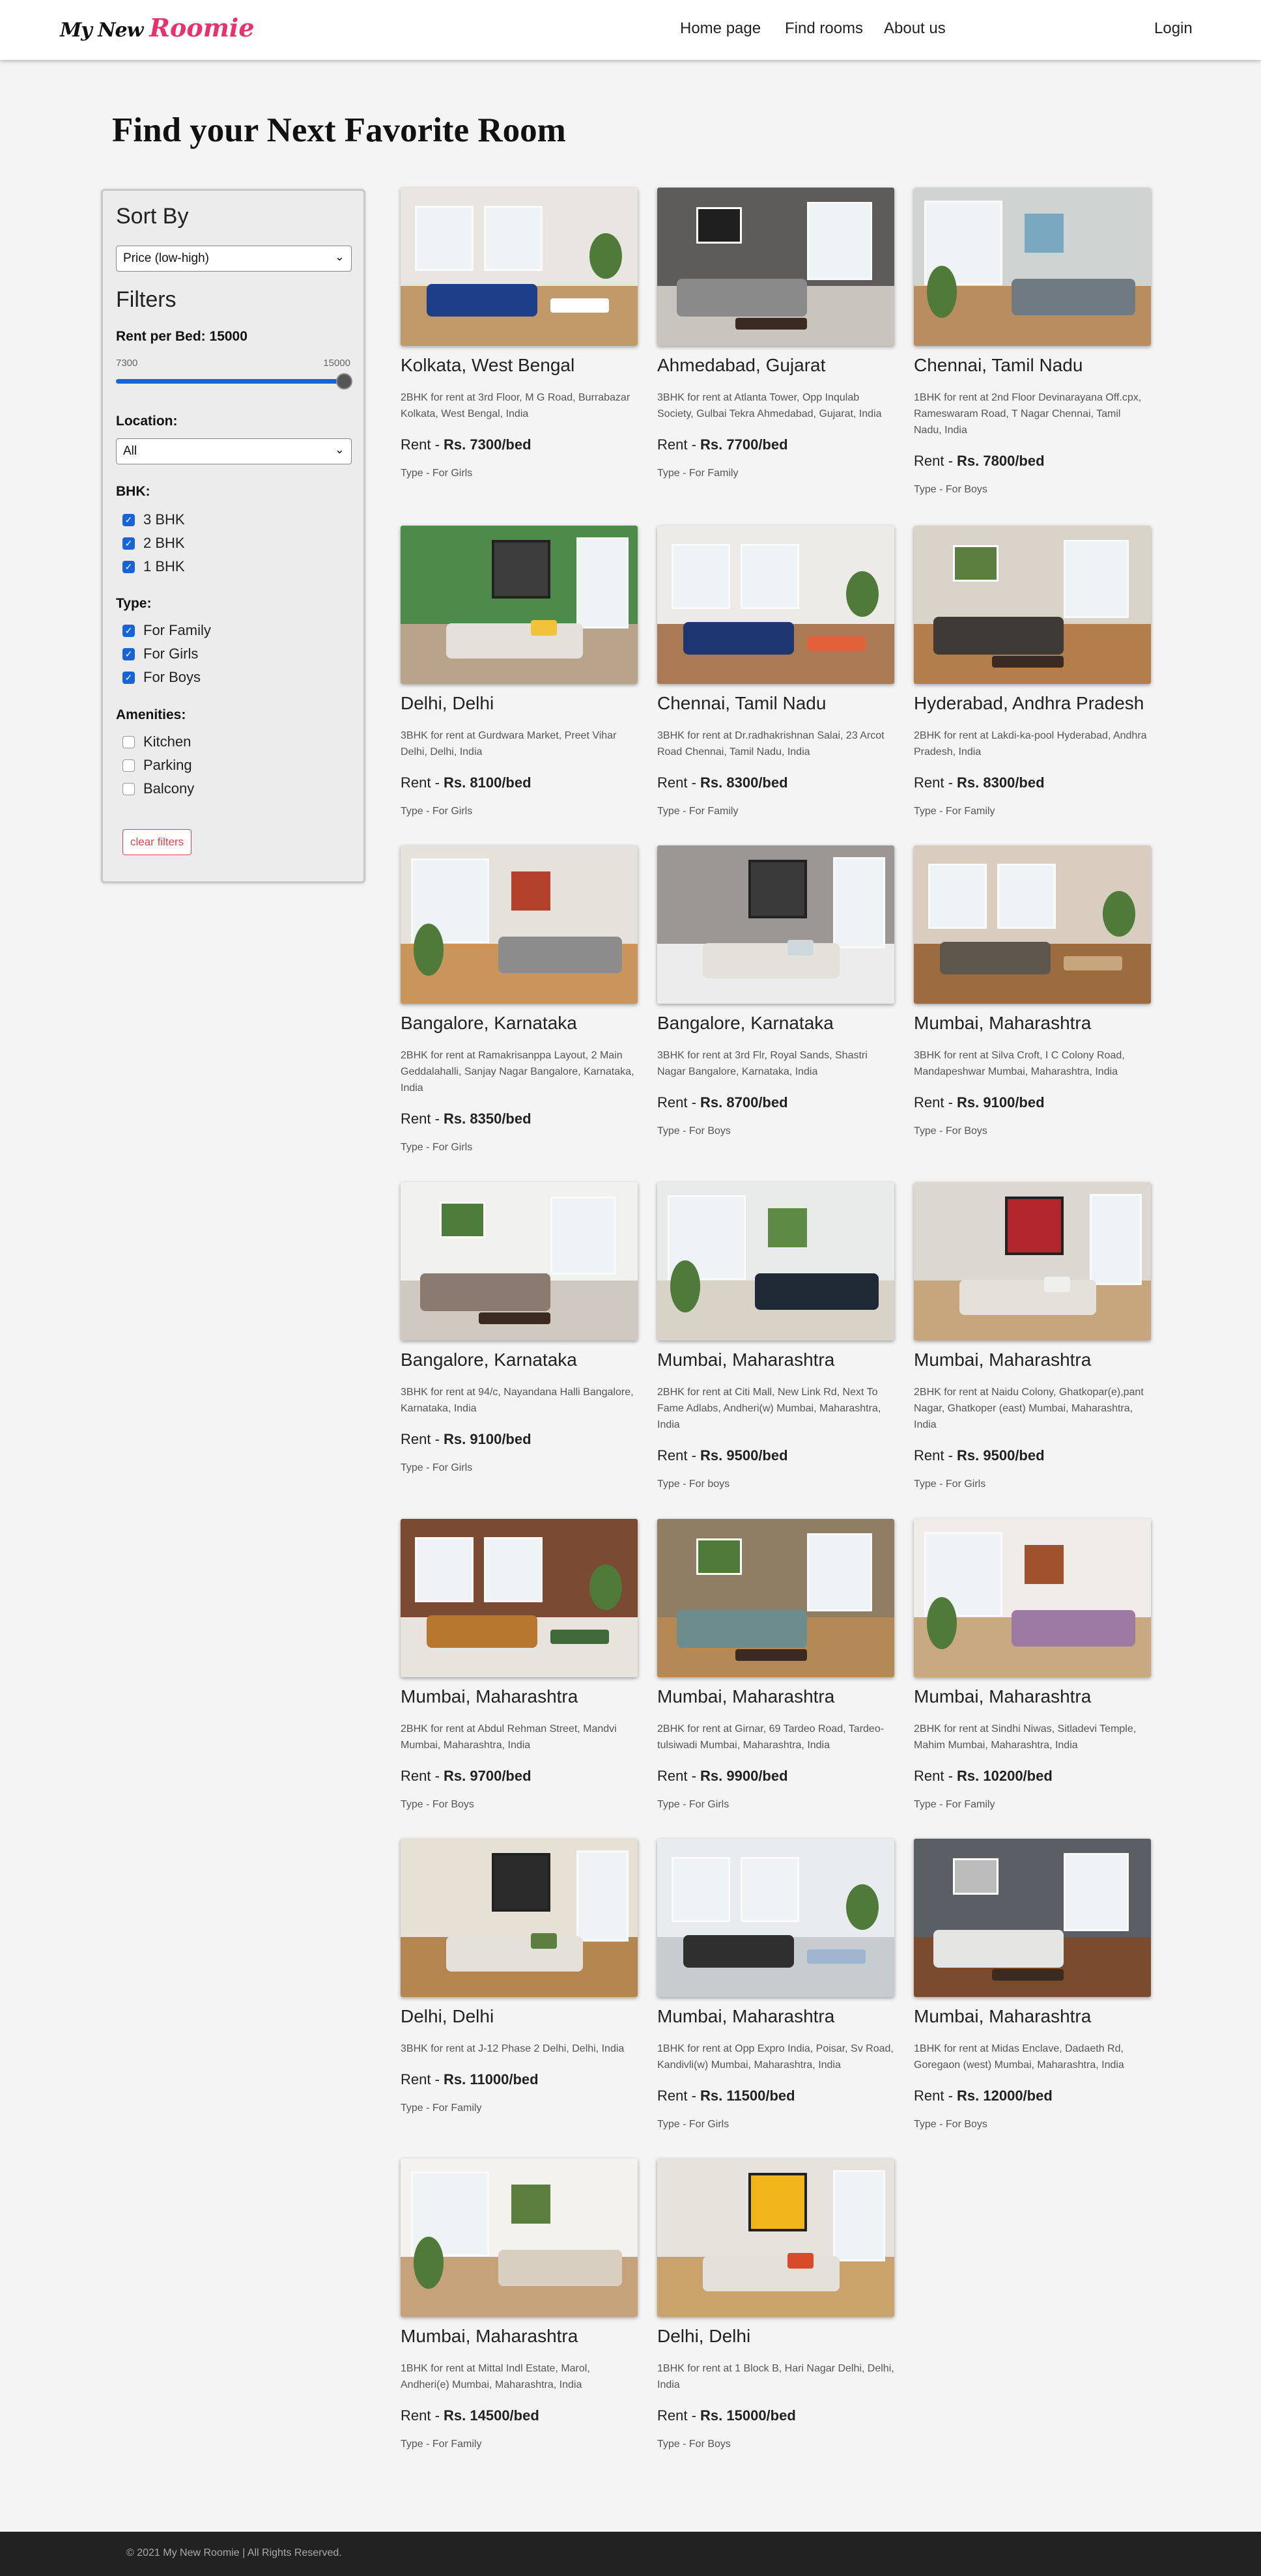 This screenshot has height=2576, width=1261. Describe the element at coordinates (172, 677) in the screenshot. I see `checkbox-label: For Boys` at that location.